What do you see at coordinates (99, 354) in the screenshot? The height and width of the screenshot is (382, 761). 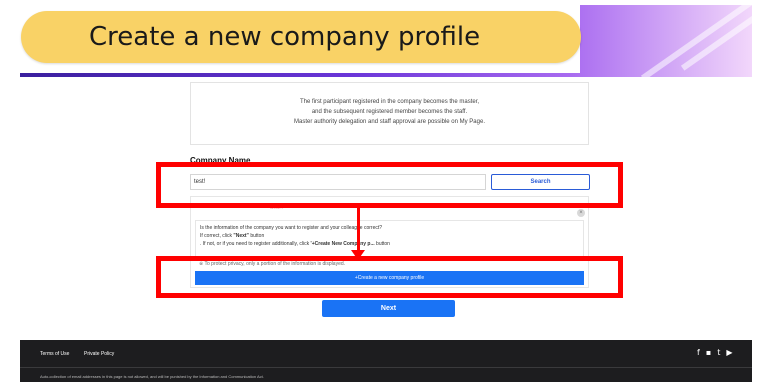 I see `privacy-policy-link: Private Policy` at bounding box center [99, 354].